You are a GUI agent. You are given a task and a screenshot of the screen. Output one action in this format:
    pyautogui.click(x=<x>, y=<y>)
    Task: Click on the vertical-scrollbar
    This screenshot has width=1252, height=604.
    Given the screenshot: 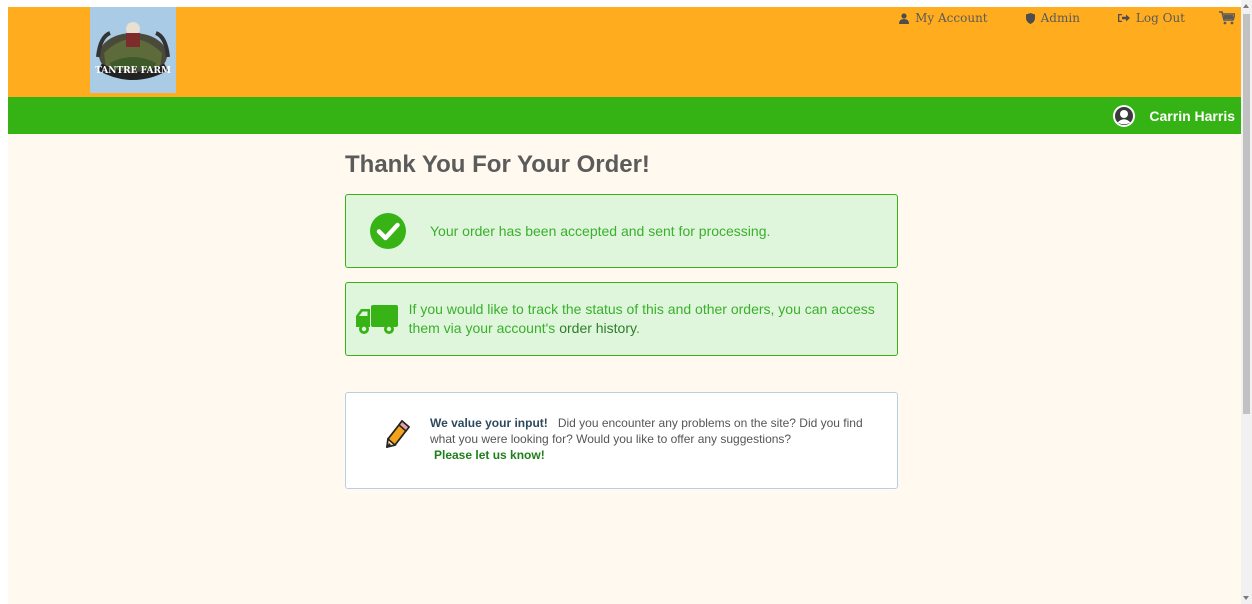 What is the action you would take?
    pyautogui.click(x=1246, y=302)
    